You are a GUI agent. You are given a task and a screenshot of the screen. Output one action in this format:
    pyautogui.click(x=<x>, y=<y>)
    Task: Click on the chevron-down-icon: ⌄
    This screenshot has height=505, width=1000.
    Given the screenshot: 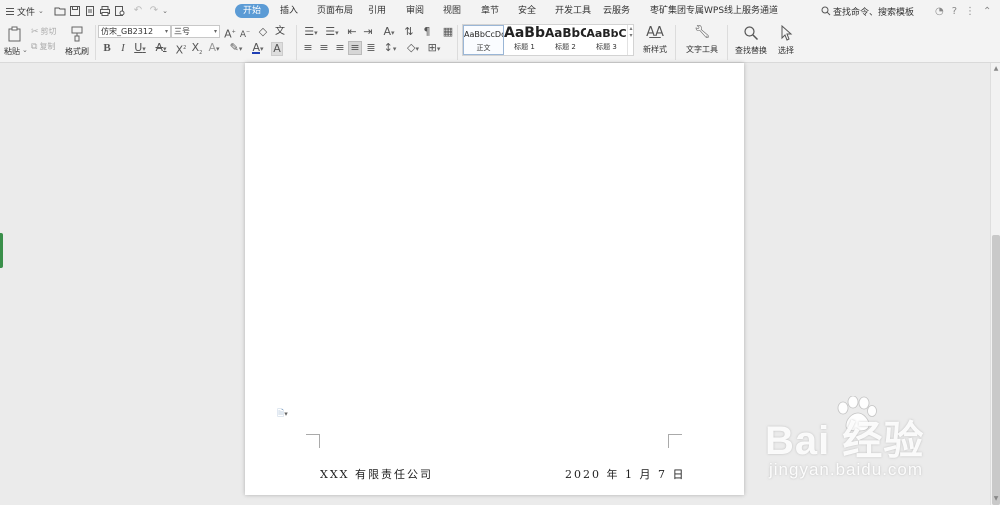 What is the action you would take?
    pyautogui.click(x=41, y=11)
    